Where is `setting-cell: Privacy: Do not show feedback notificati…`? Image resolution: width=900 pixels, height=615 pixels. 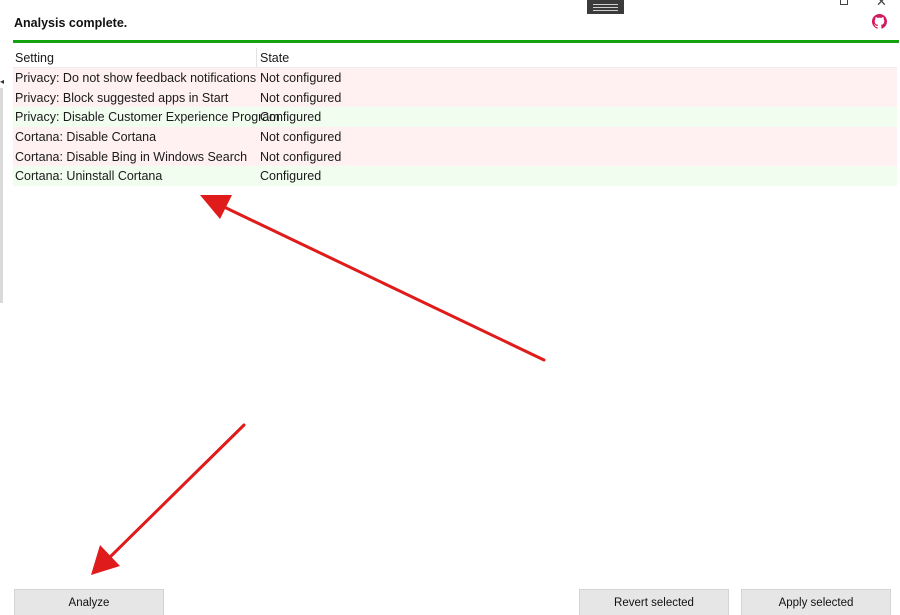
setting-cell: Privacy: Do not show feedback notificati… is located at coordinates (136, 77).